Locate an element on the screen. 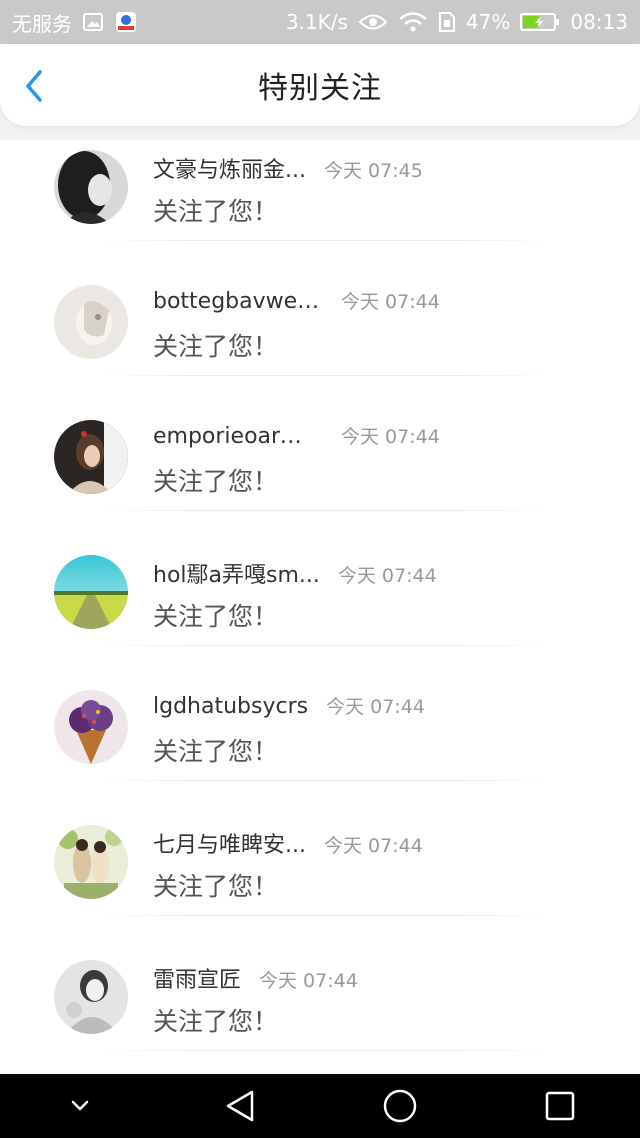  chevron-down-icon is located at coordinates (80, 1105).